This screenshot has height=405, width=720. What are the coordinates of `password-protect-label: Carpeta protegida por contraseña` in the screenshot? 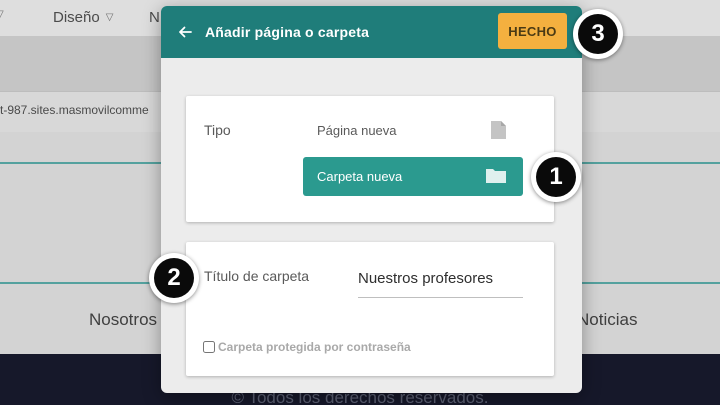 It's located at (314, 347).